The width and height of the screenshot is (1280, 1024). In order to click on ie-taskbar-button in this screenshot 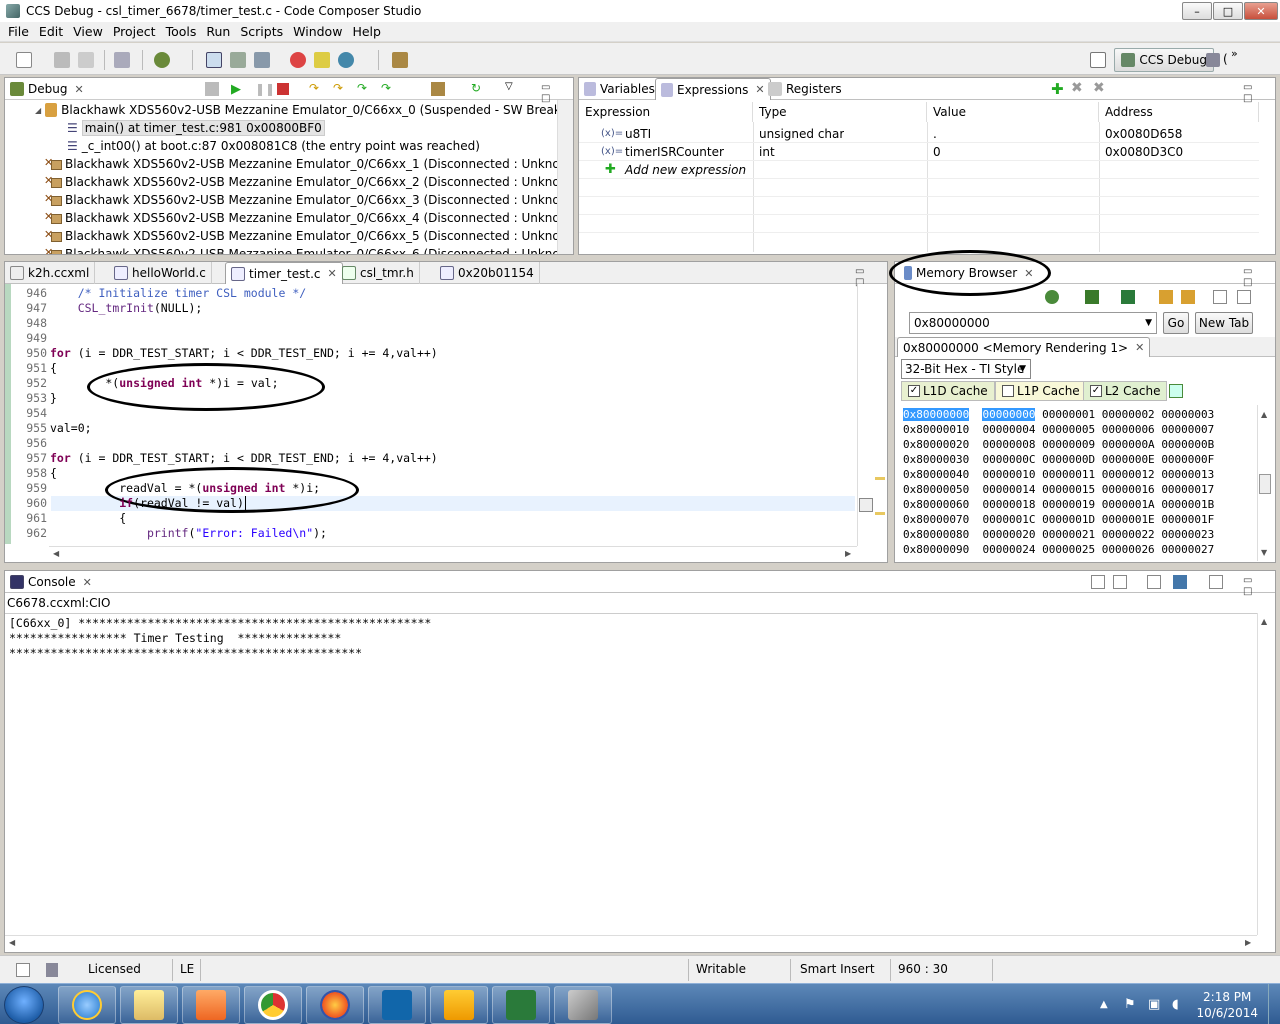, I will do `click(87, 1005)`.